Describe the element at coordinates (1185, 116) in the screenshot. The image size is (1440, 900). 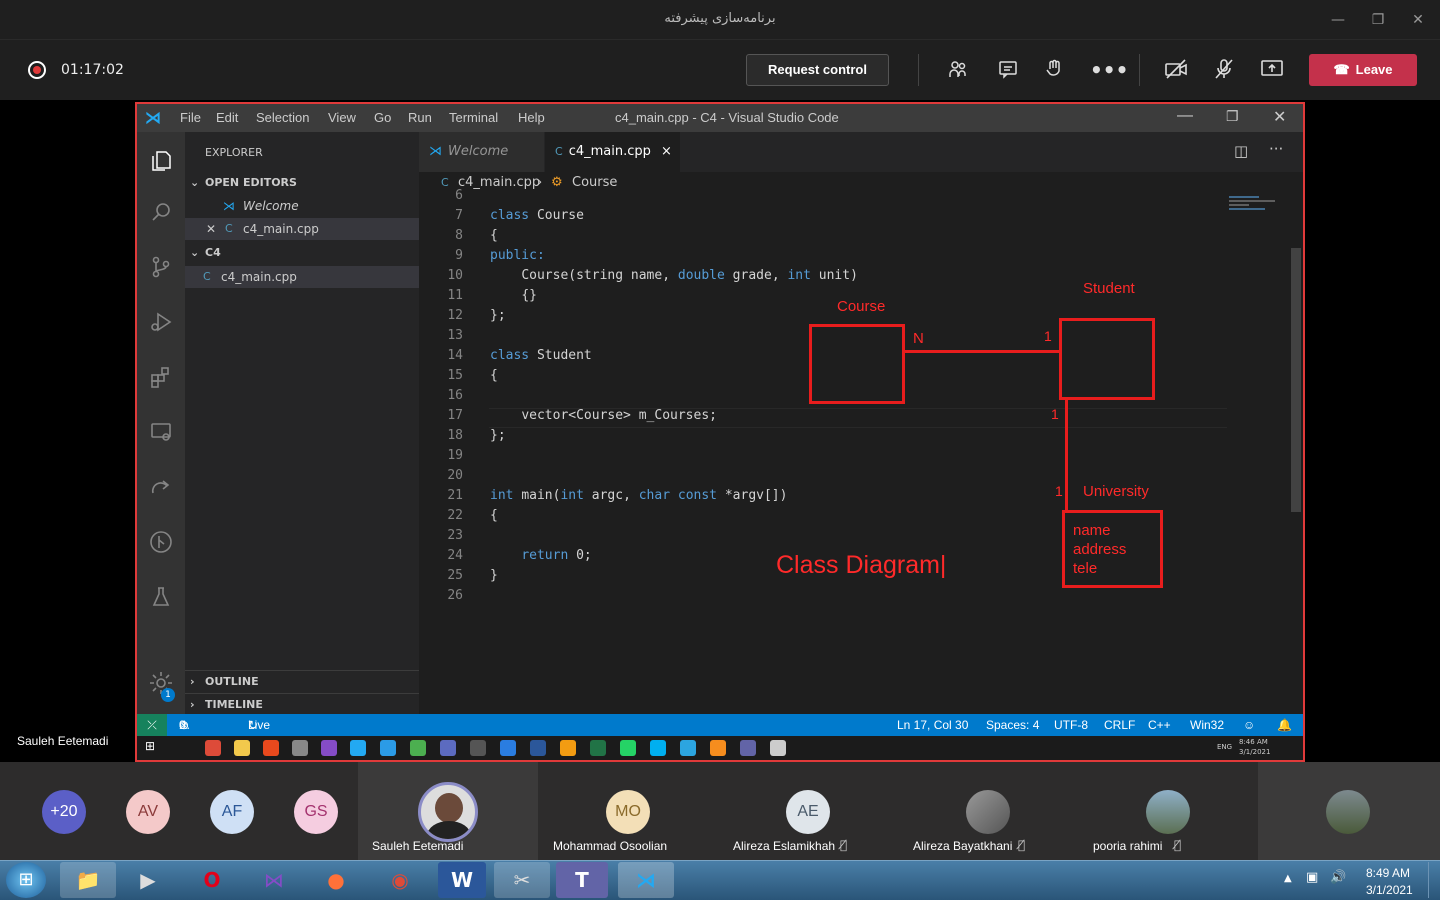
I see `vscode-minimize-icon: —` at that location.